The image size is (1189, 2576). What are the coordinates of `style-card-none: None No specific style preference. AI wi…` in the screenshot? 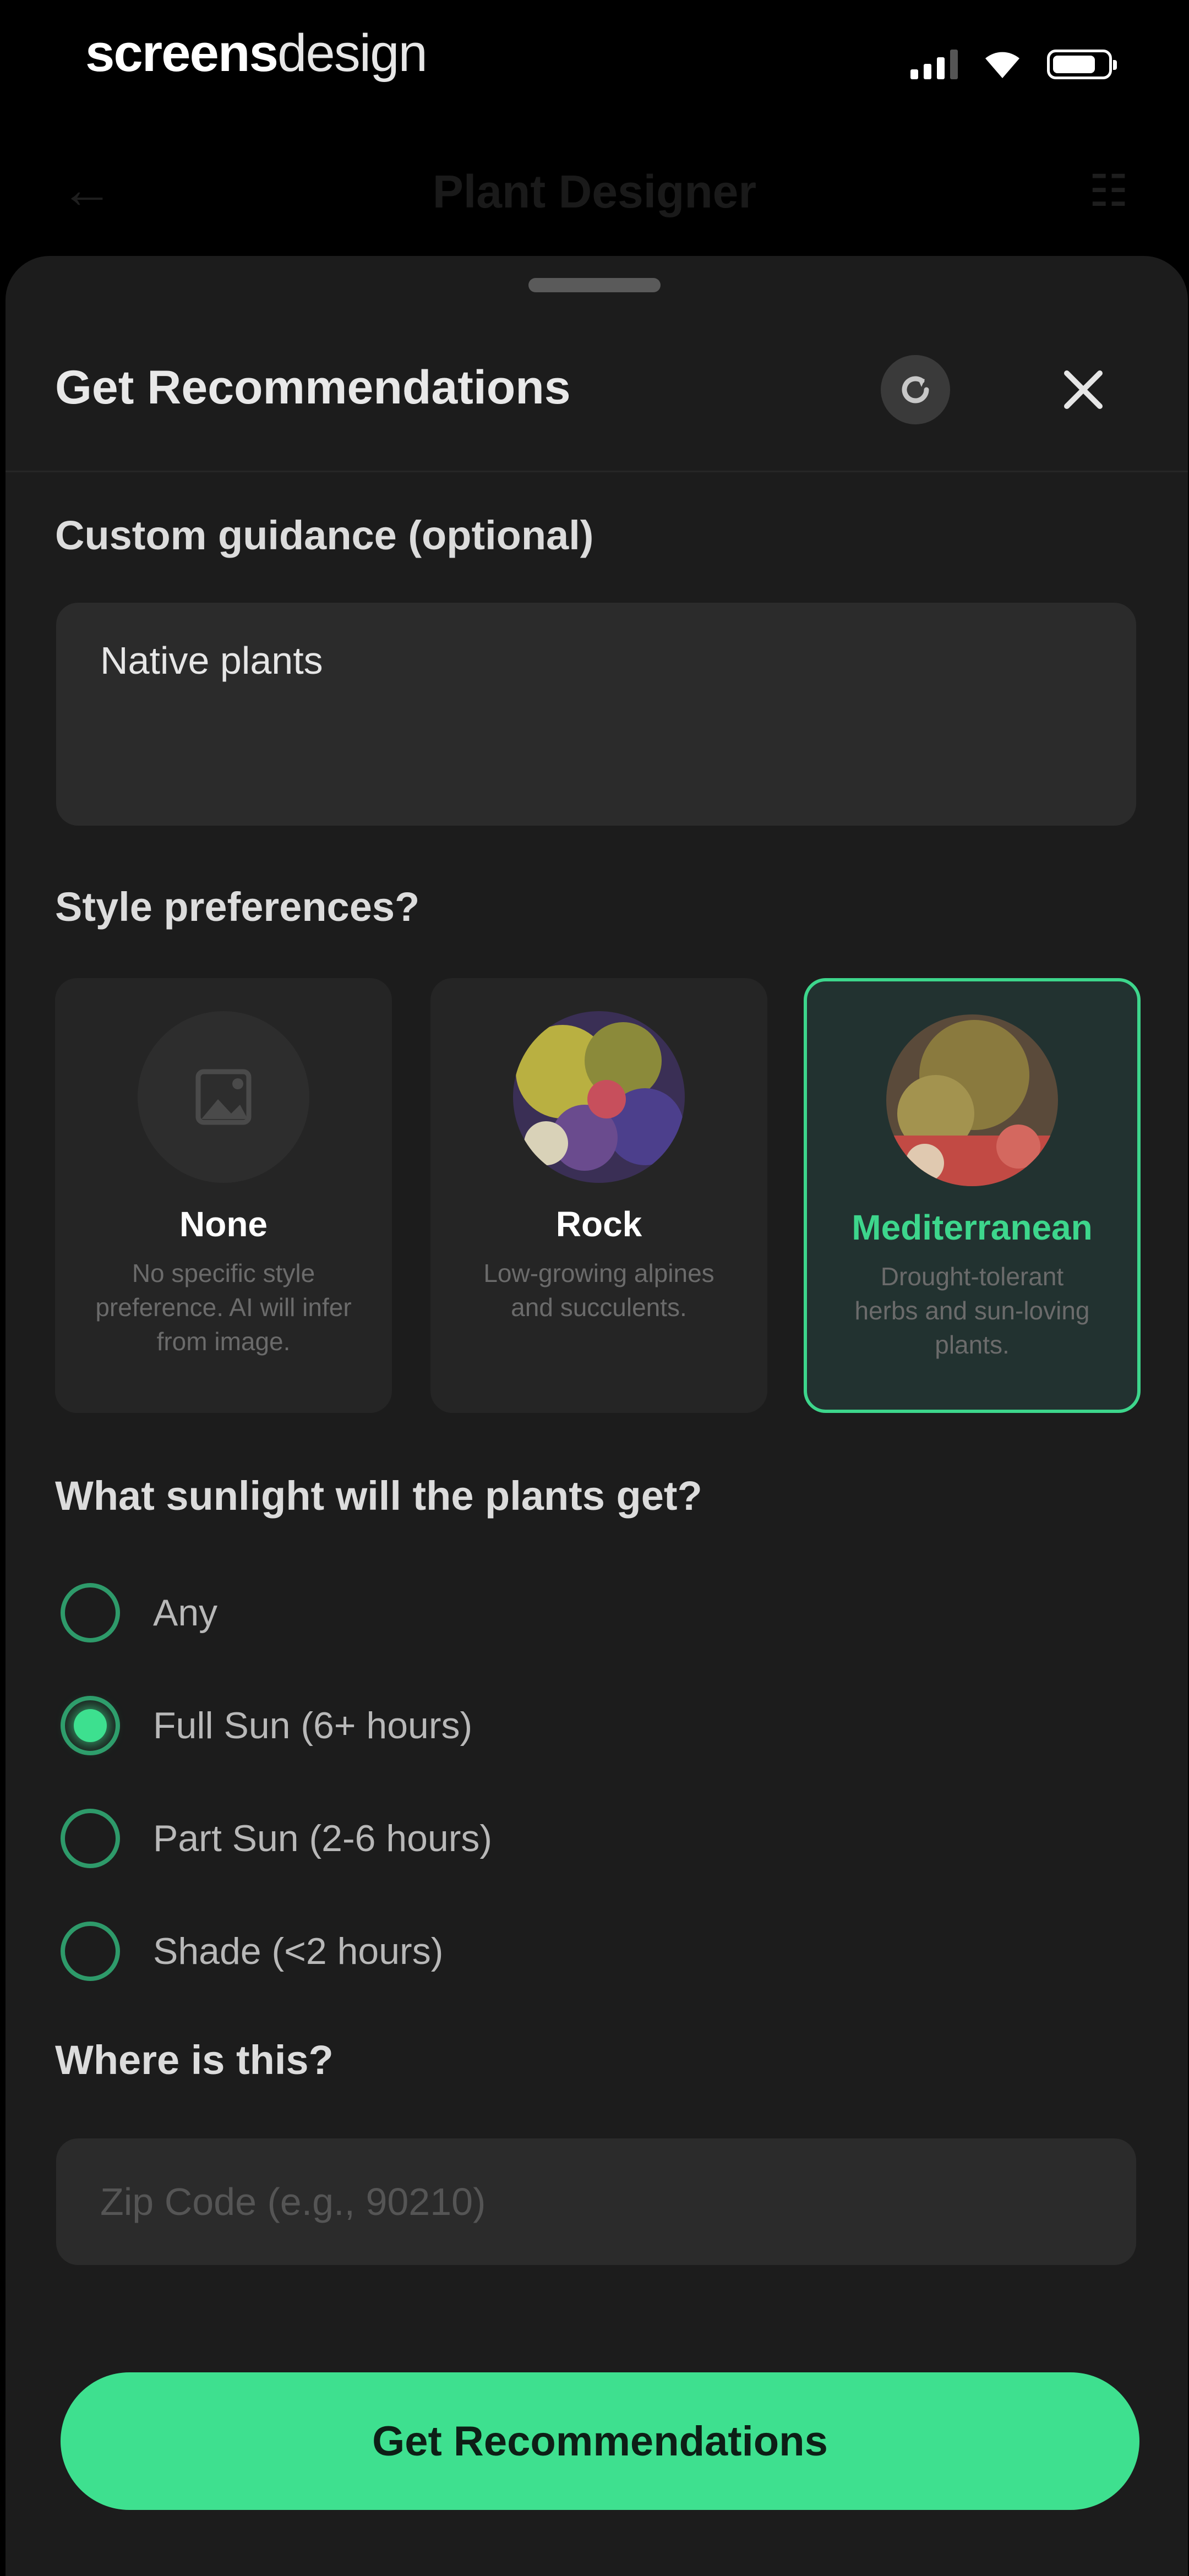 It's located at (223, 1196).